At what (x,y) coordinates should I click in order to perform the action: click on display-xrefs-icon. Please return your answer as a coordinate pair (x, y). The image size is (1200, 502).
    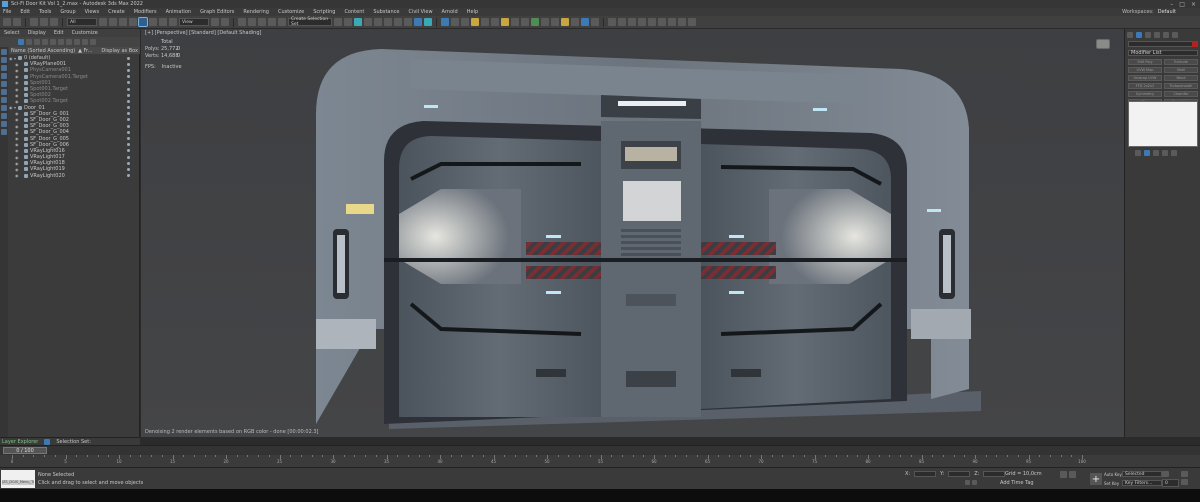
    Looking at the image, I should click on (85, 42).